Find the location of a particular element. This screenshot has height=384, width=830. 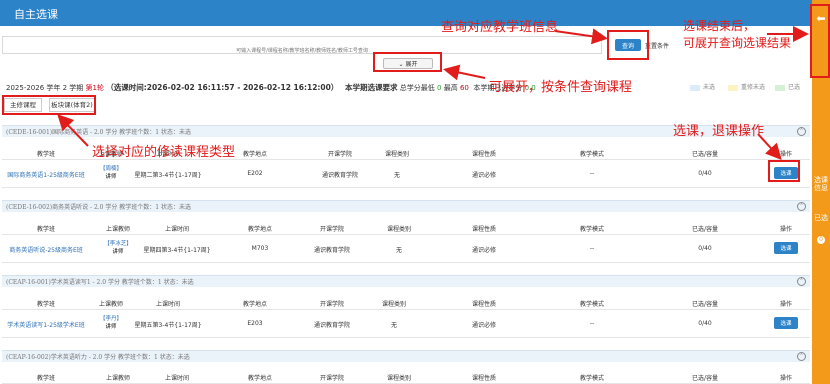

max-credit-value: 60 is located at coordinates (464, 88).